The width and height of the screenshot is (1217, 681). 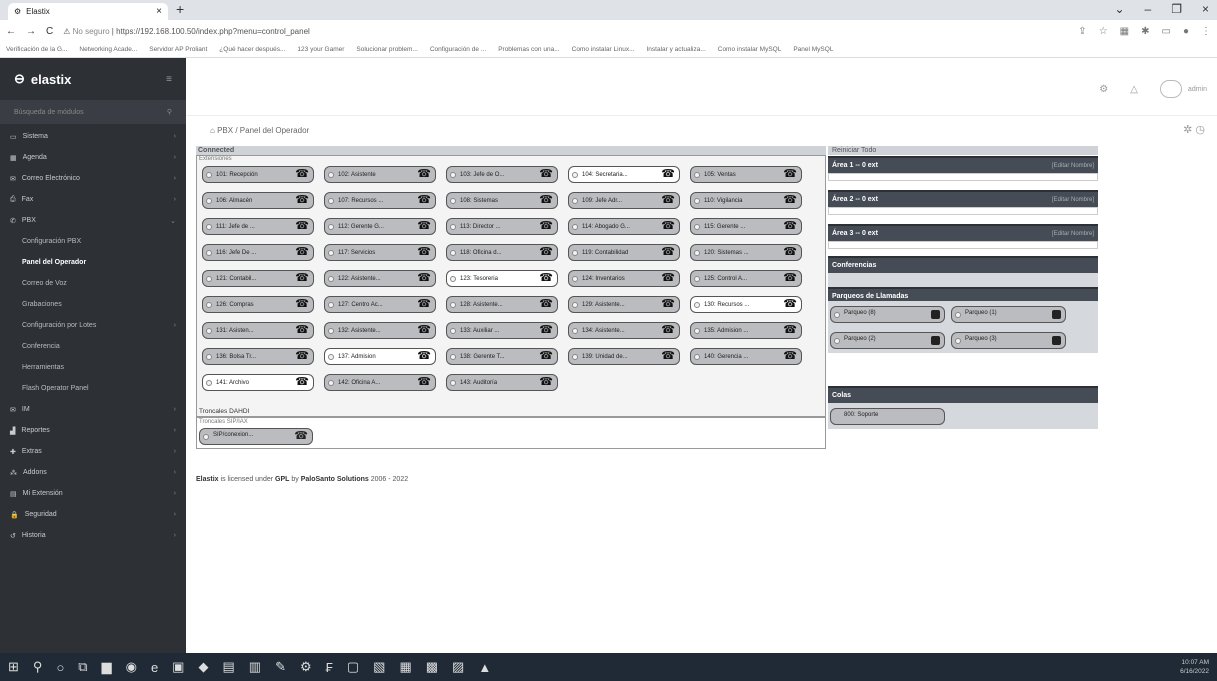 I want to click on settings-icon: ⚙, so click(x=1103, y=89).